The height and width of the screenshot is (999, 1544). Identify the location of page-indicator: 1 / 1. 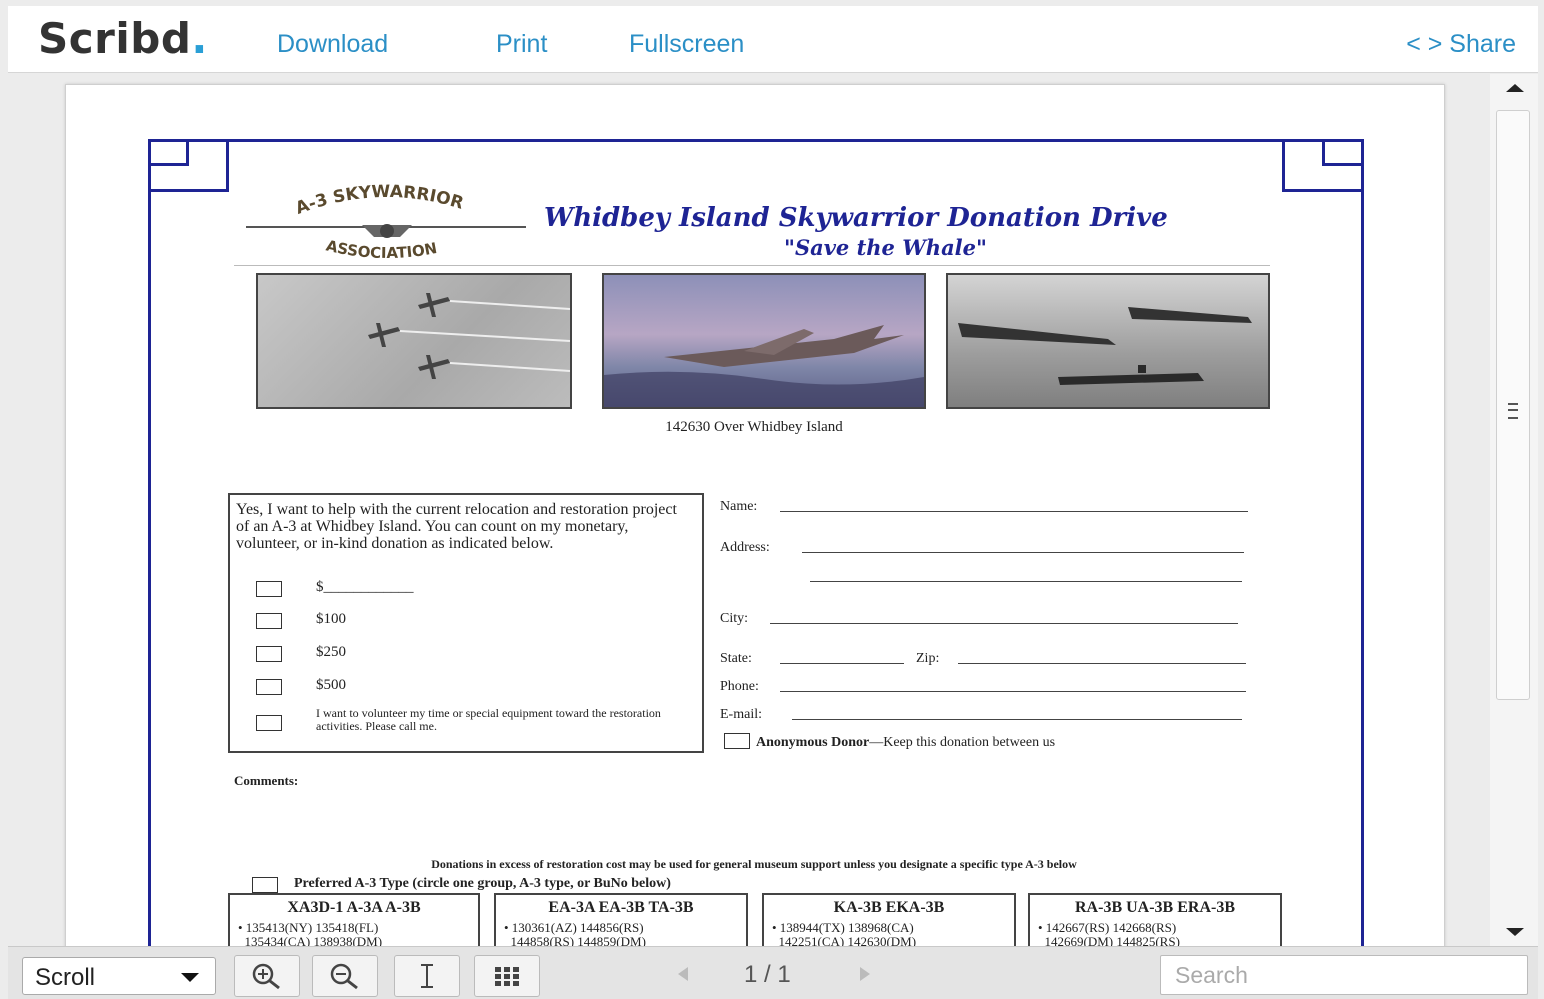
(767, 974).